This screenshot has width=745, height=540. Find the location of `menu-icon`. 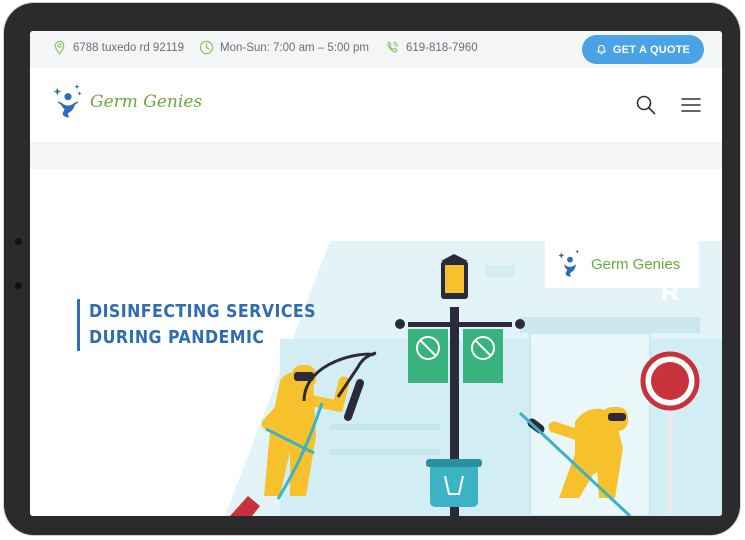

menu-icon is located at coordinates (691, 105).